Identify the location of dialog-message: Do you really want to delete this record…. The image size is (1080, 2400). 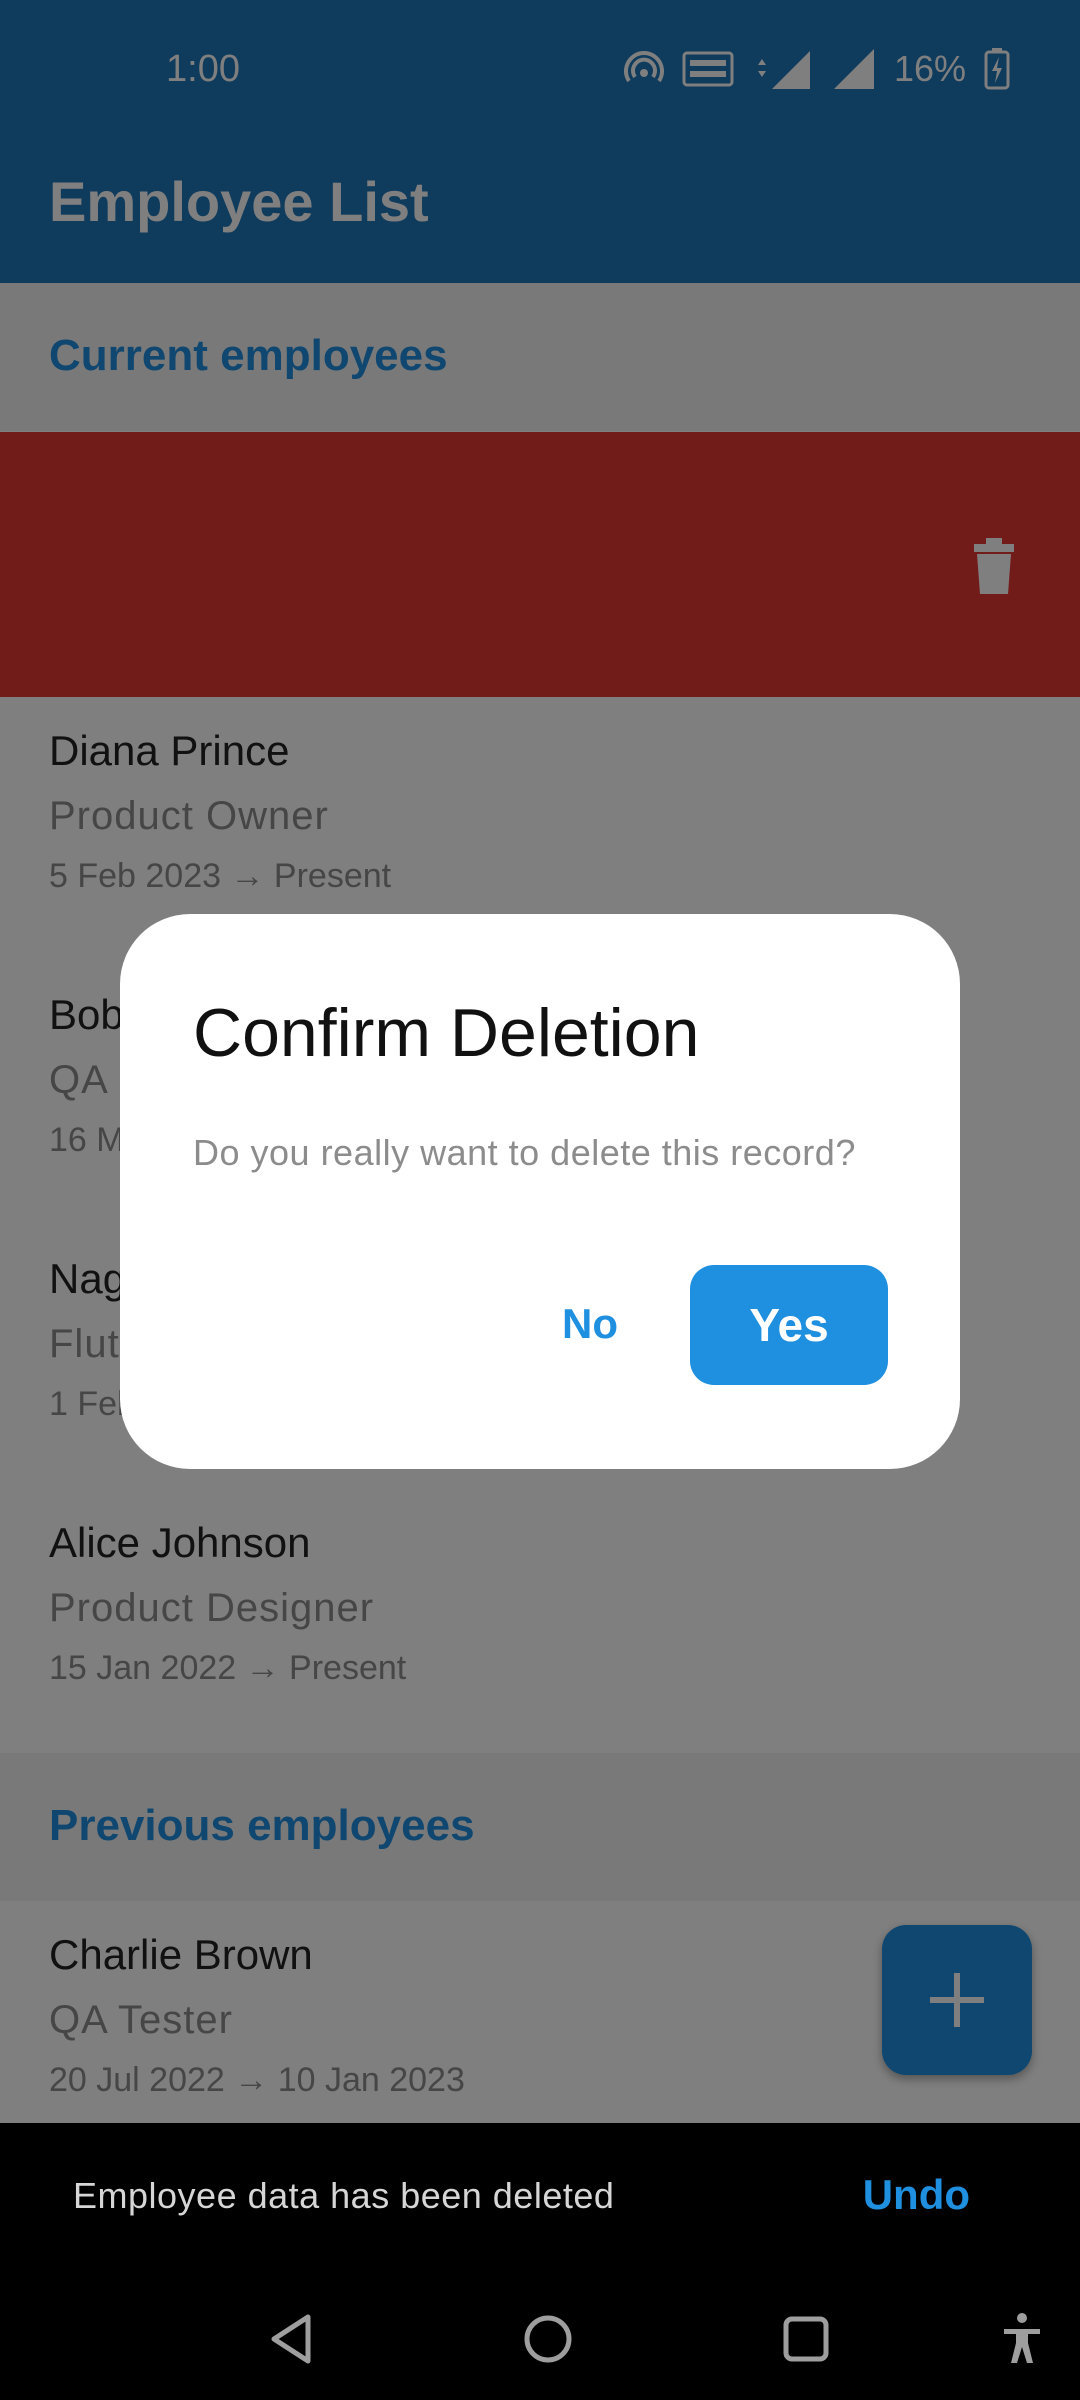
(524, 1152).